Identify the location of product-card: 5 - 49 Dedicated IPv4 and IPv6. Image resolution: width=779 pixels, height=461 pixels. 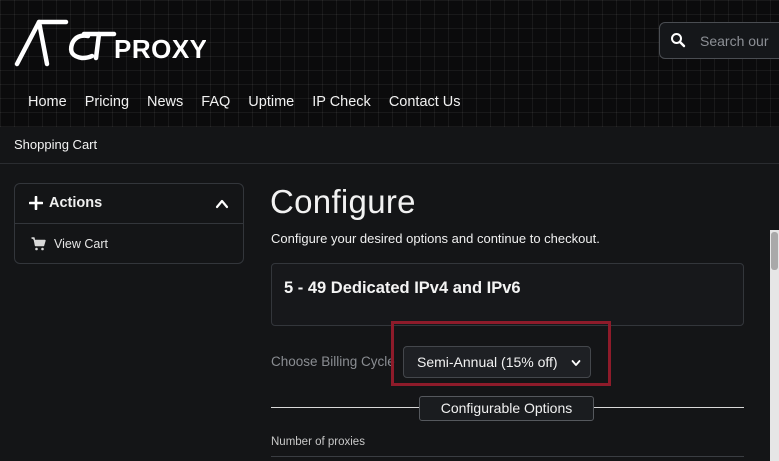
(507, 294).